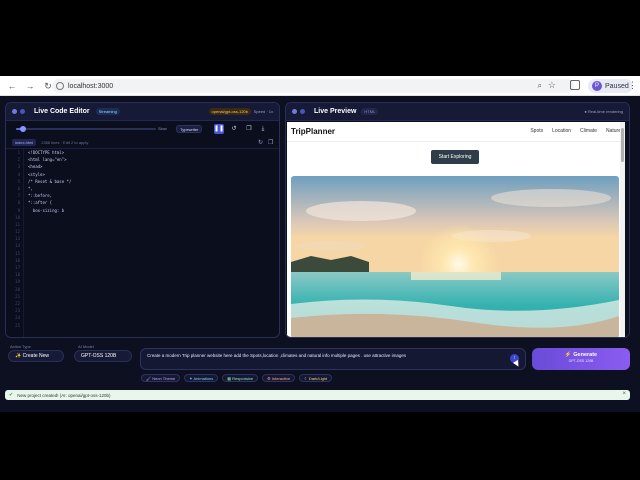  I want to click on generate-button: ⚡ Generate GPT-OSS 120B, so click(581, 359).